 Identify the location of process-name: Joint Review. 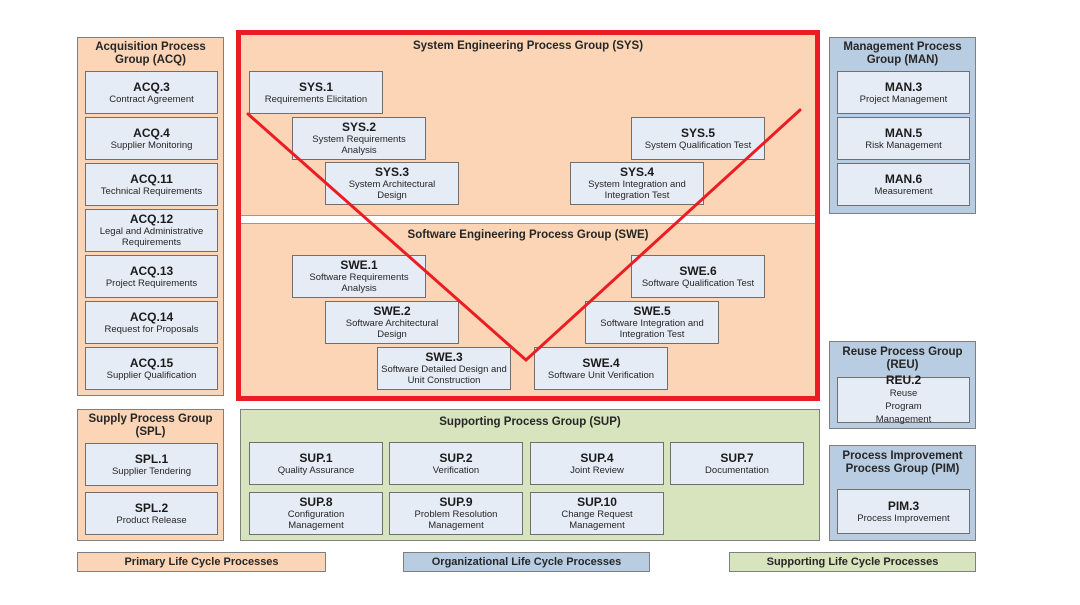
(597, 470).